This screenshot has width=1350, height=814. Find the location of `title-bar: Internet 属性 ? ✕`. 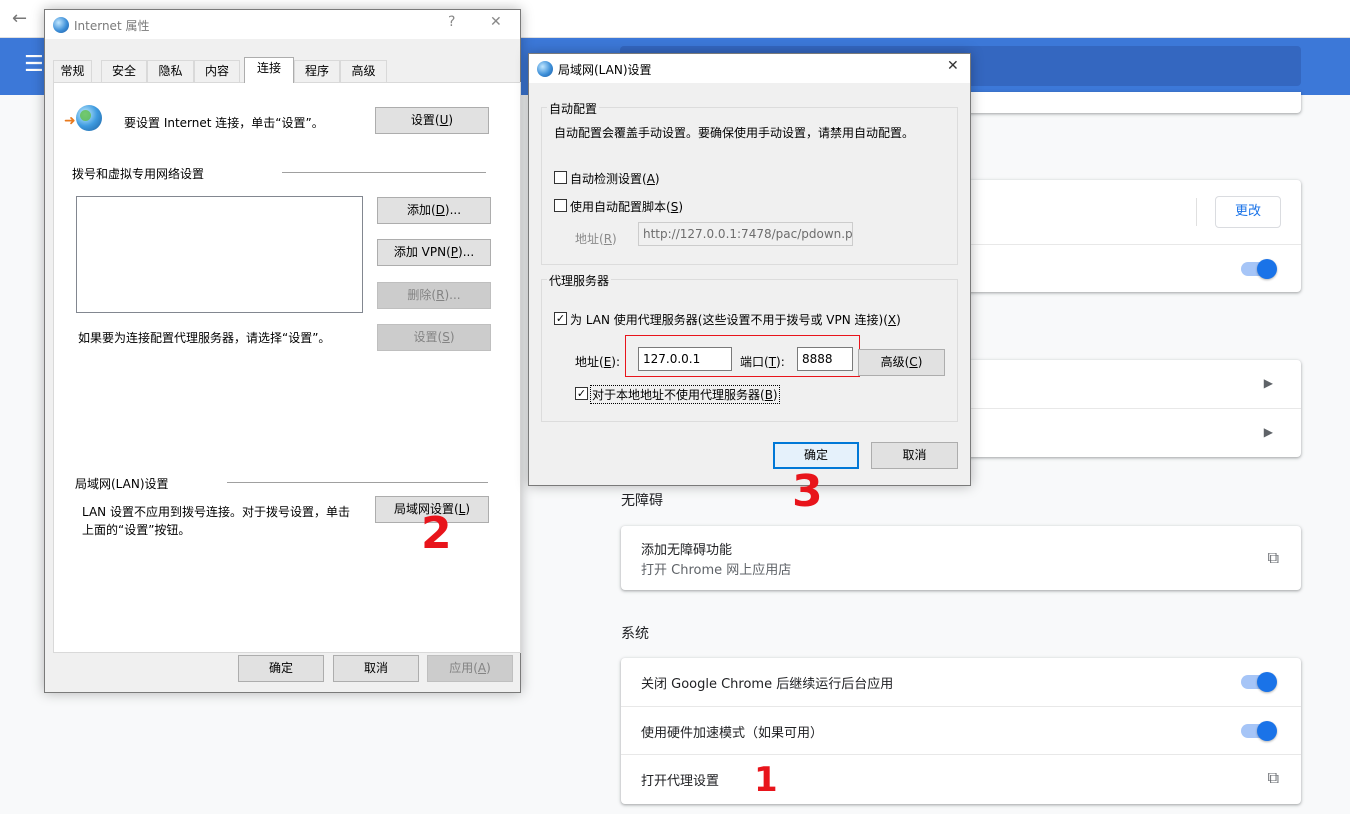

title-bar: Internet 属性 ? ✕ is located at coordinates (282, 24).